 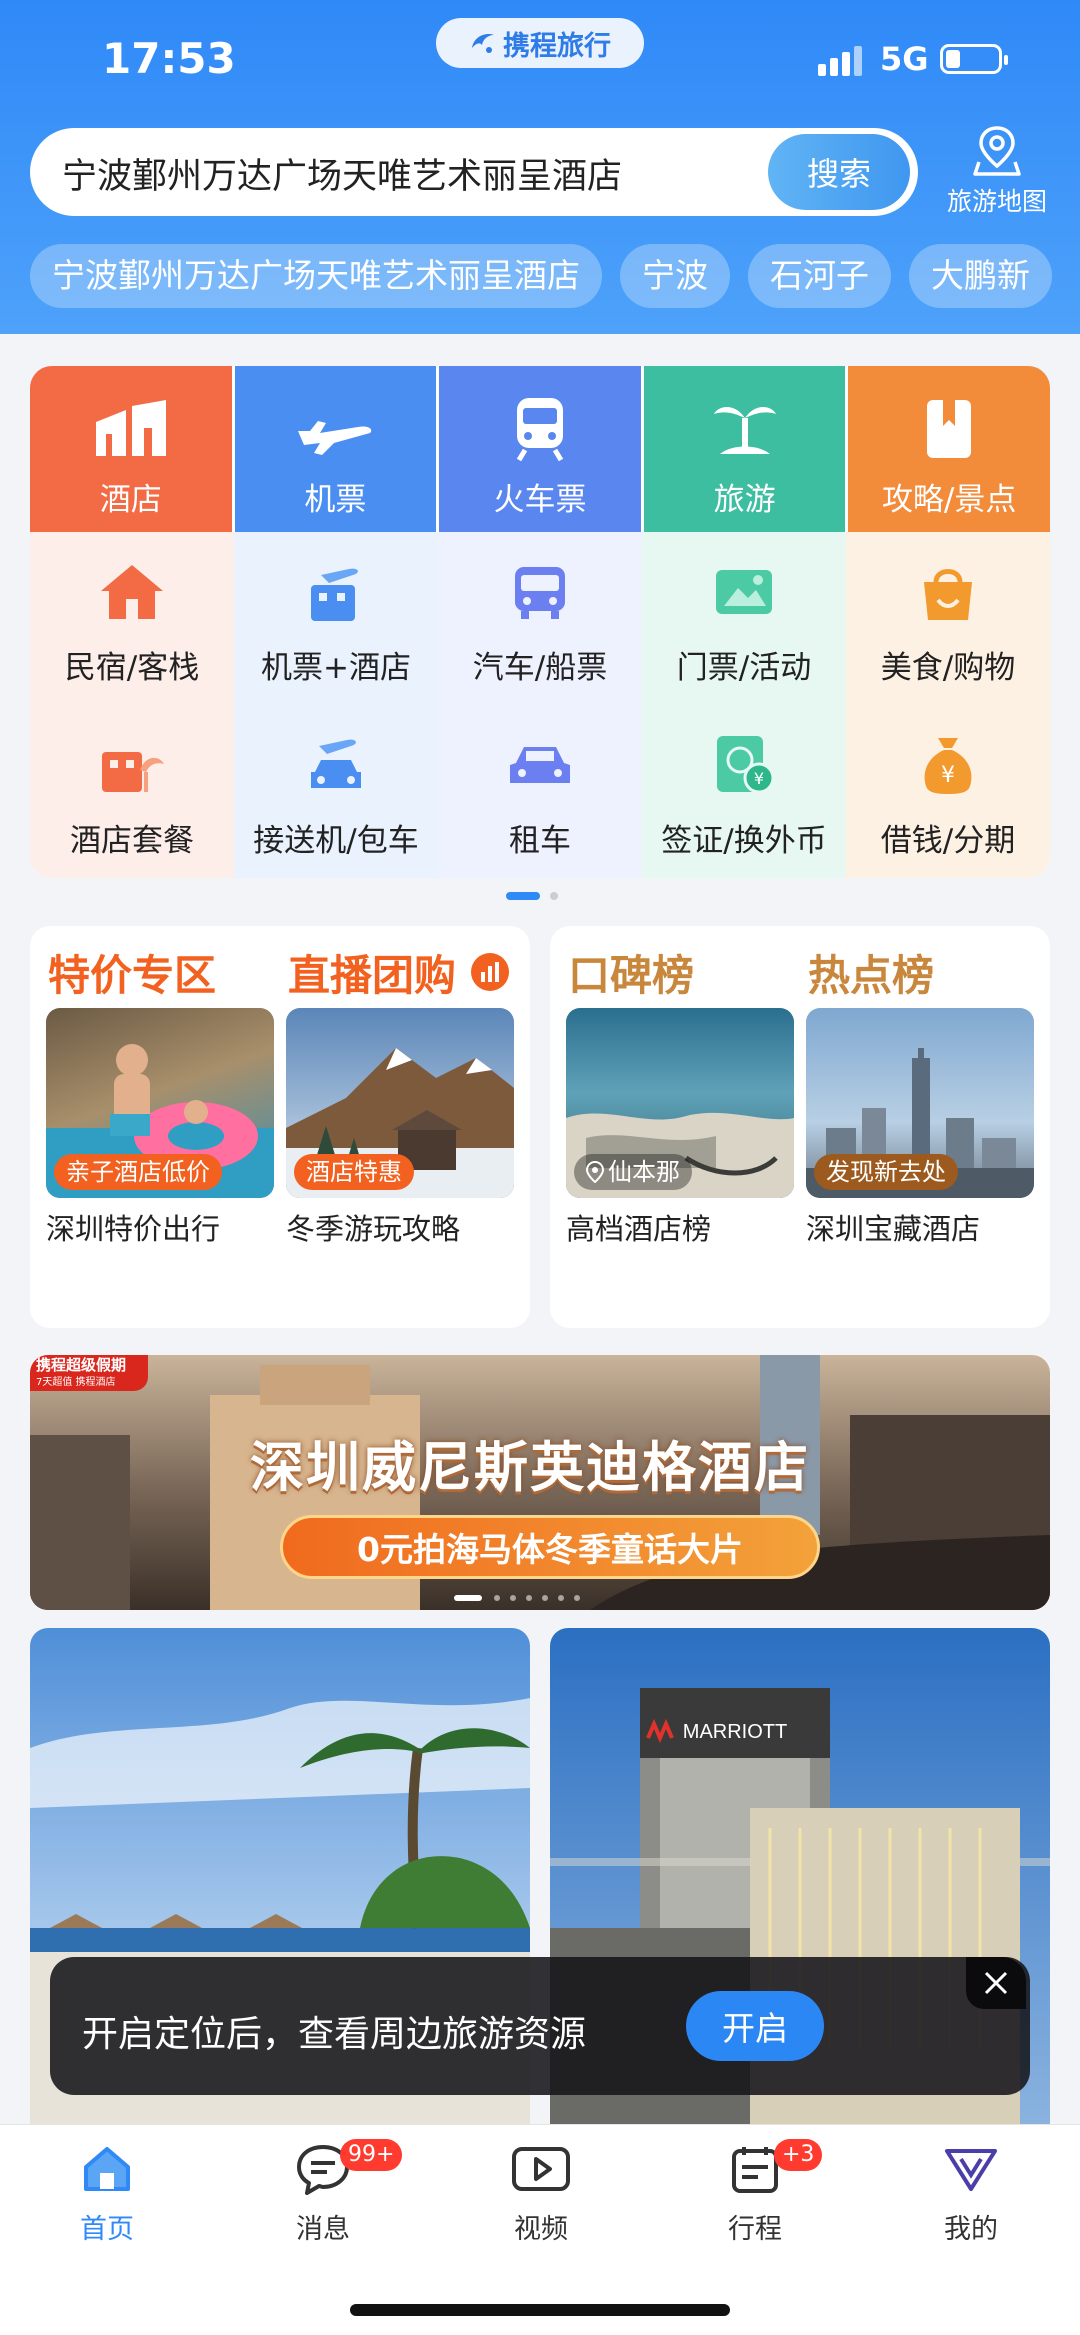 I want to click on service-flight-hotel: 机票+酒店, so click(x=336, y=618).